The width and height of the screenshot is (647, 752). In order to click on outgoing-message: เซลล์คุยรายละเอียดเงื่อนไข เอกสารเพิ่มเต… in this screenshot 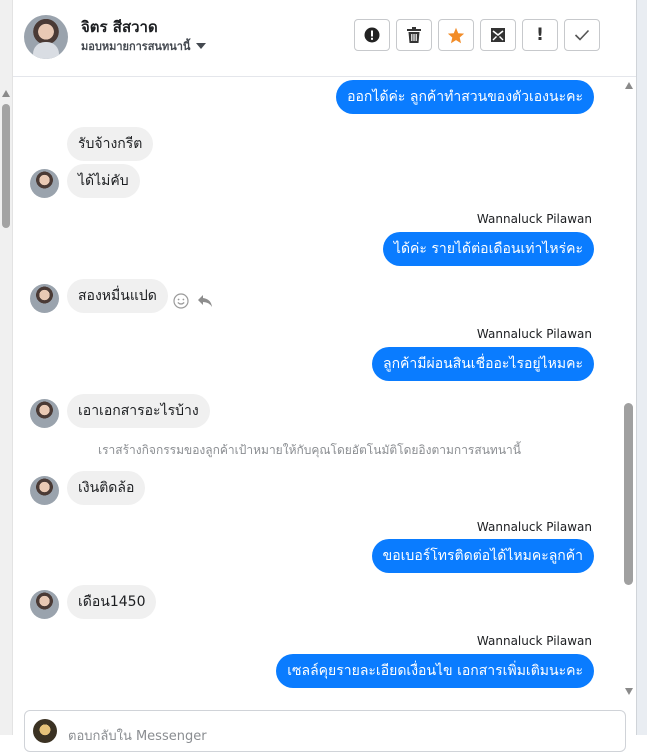, I will do `click(435, 671)`.